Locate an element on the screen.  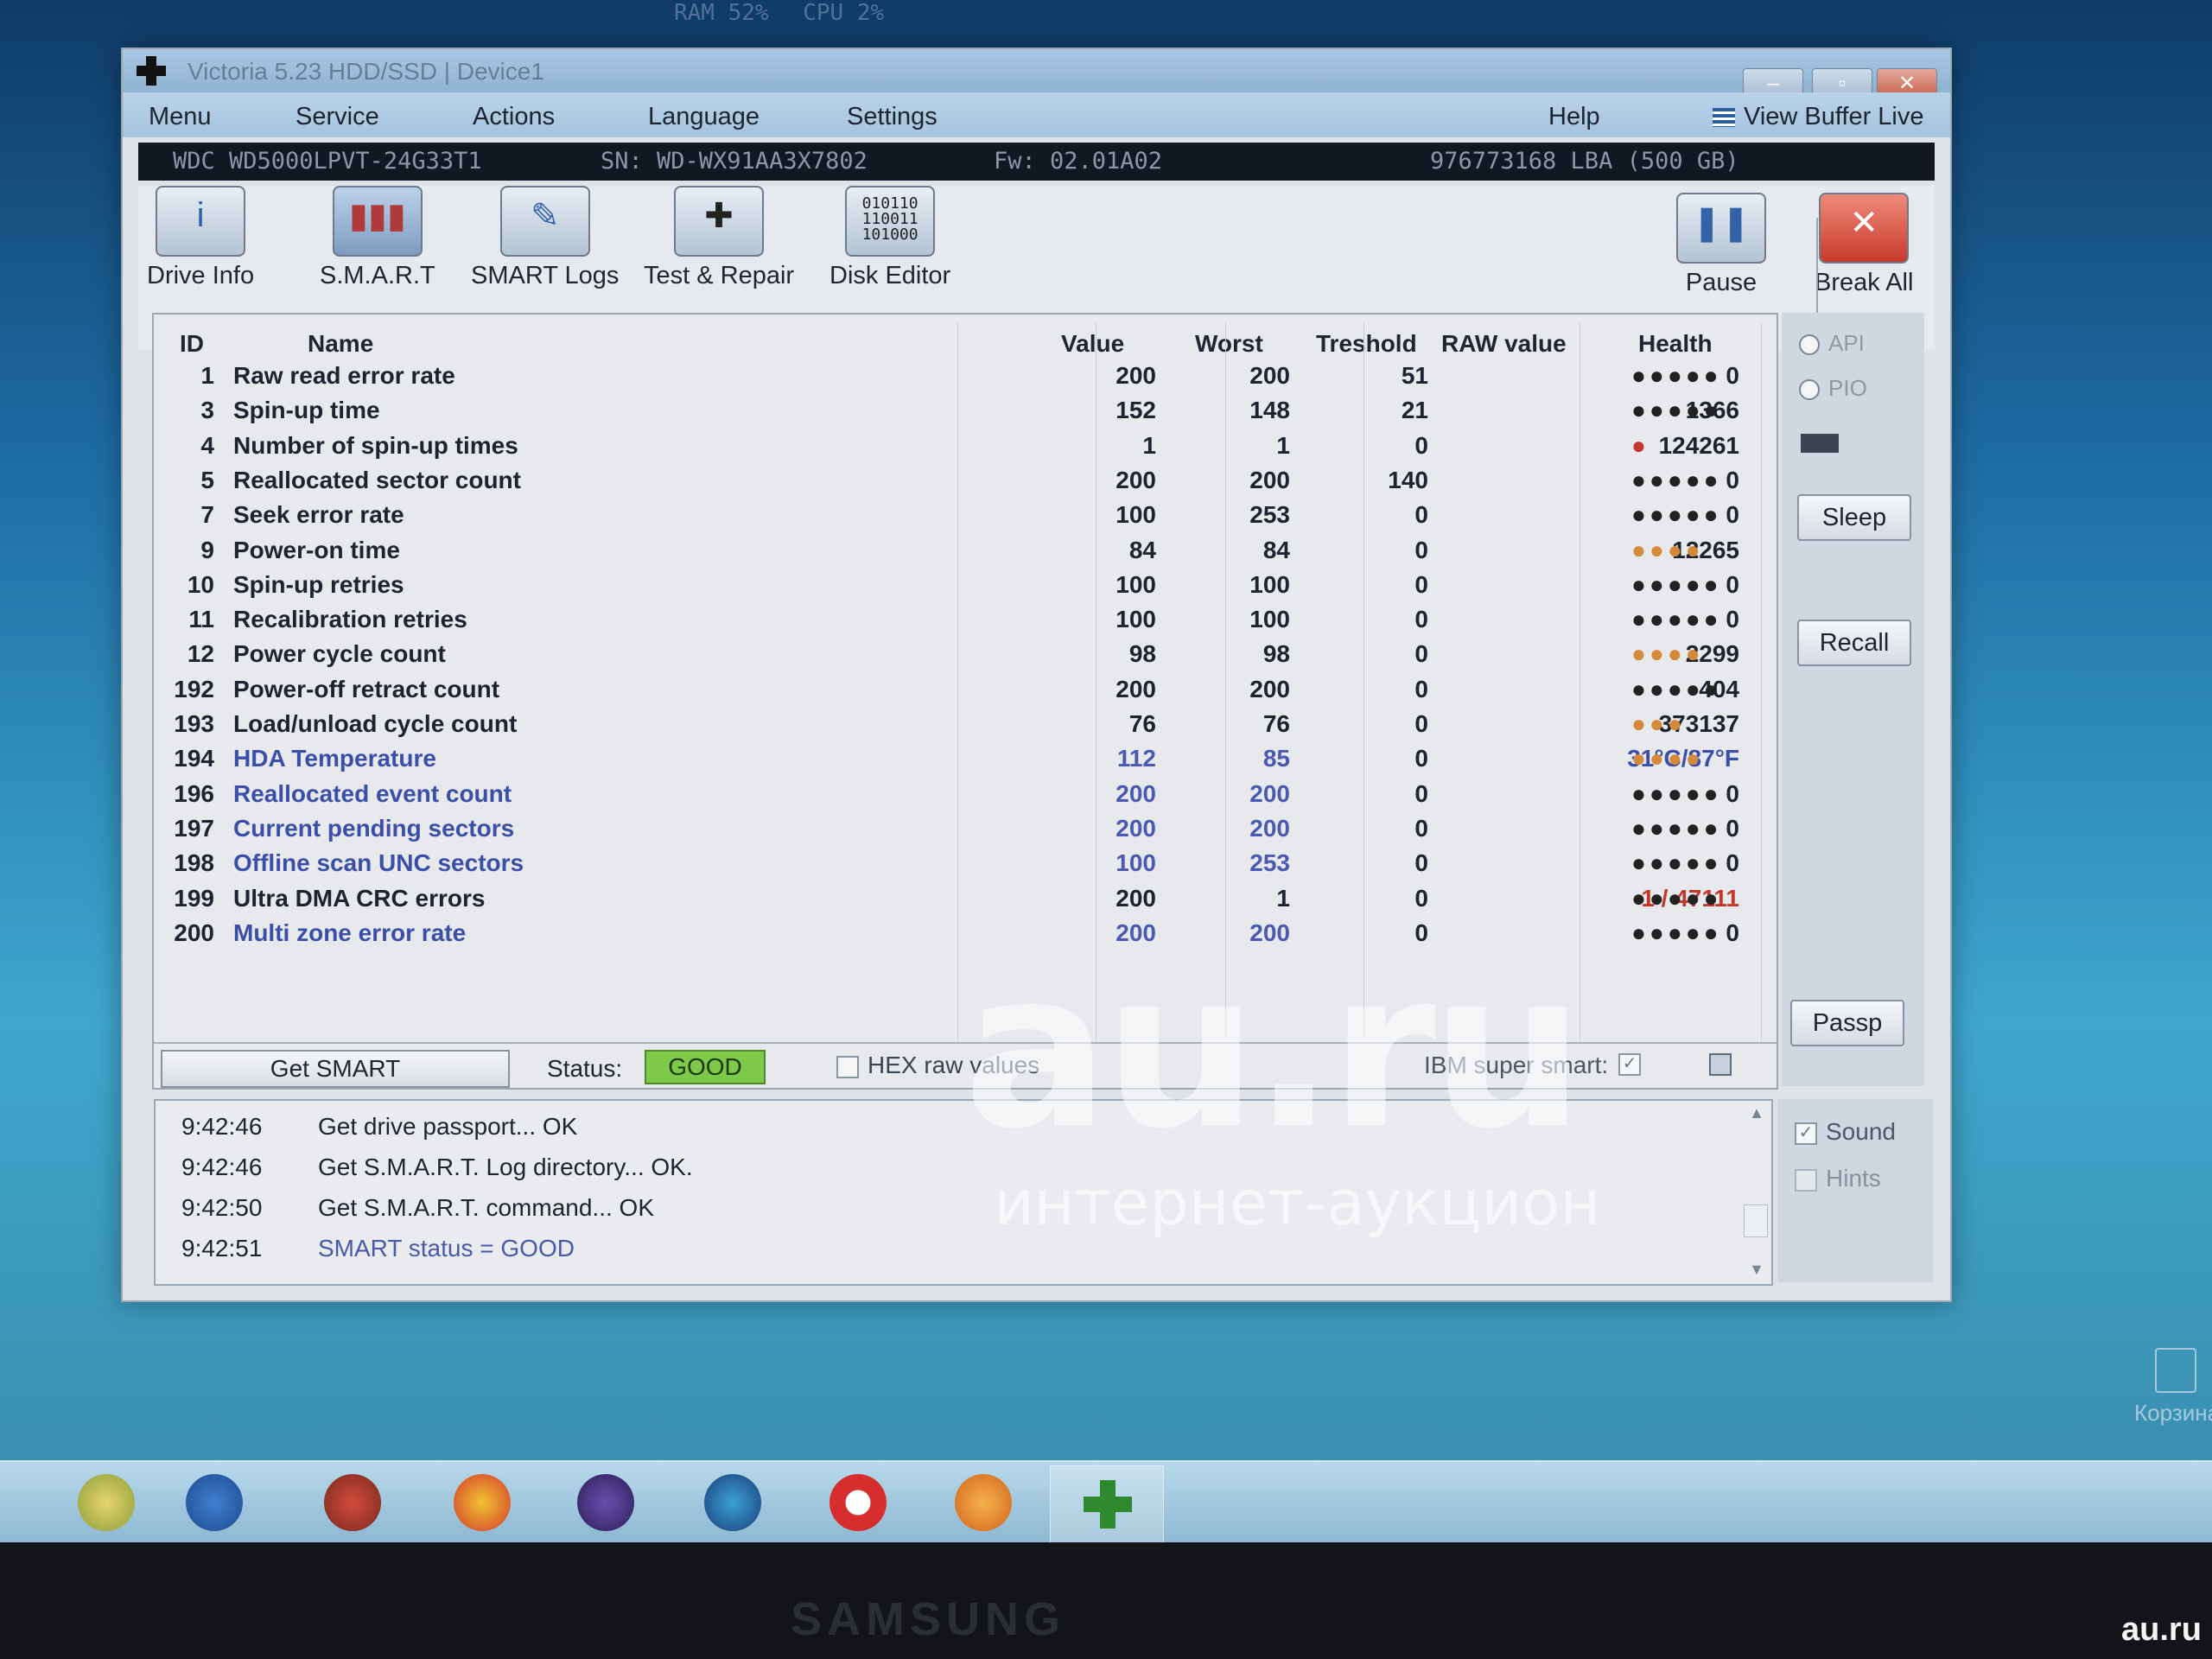
attr-threshold: 51 is located at coordinates (1414, 375).